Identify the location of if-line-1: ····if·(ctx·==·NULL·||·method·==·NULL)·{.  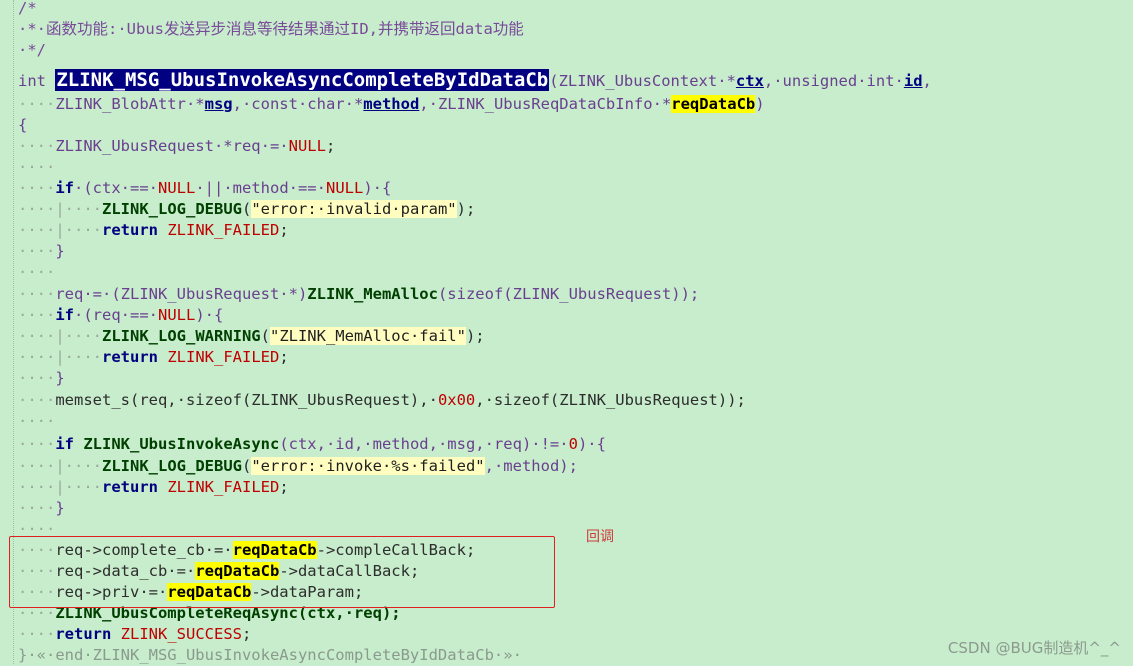
(205, 188).